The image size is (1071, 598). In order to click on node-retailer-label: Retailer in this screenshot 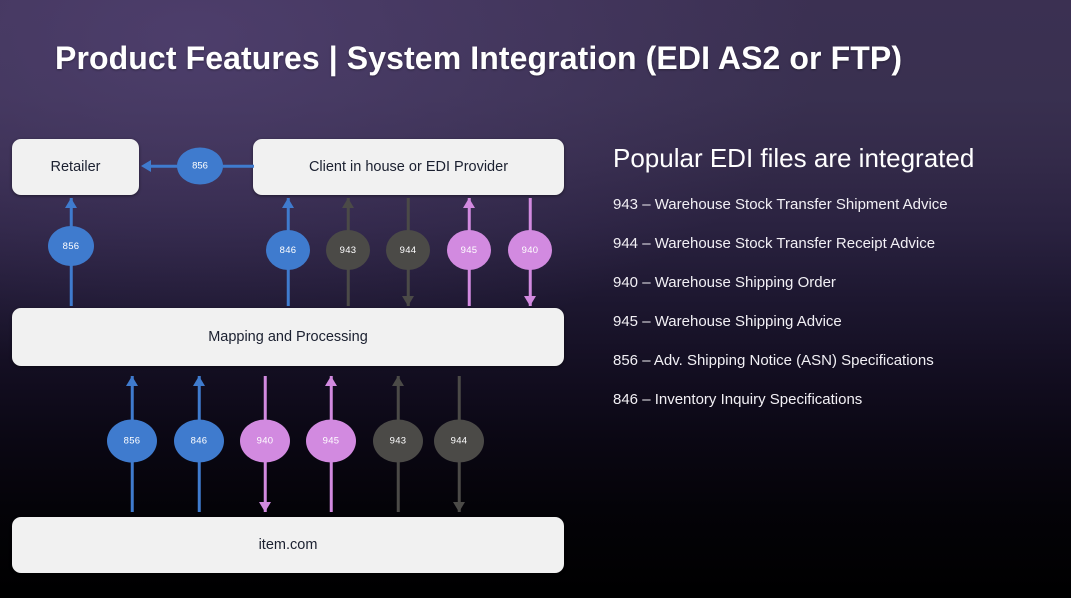, I will do `click(75, 167)`.